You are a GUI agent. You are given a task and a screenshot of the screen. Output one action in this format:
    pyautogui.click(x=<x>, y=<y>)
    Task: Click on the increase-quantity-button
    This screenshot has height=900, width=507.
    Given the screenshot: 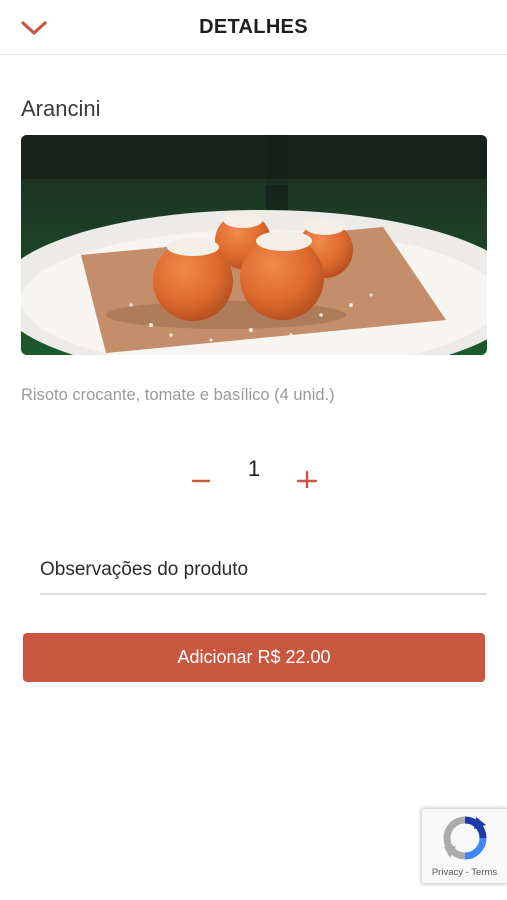 What is the action you would take?
    pyautogui.click(x=307, y=477)
    